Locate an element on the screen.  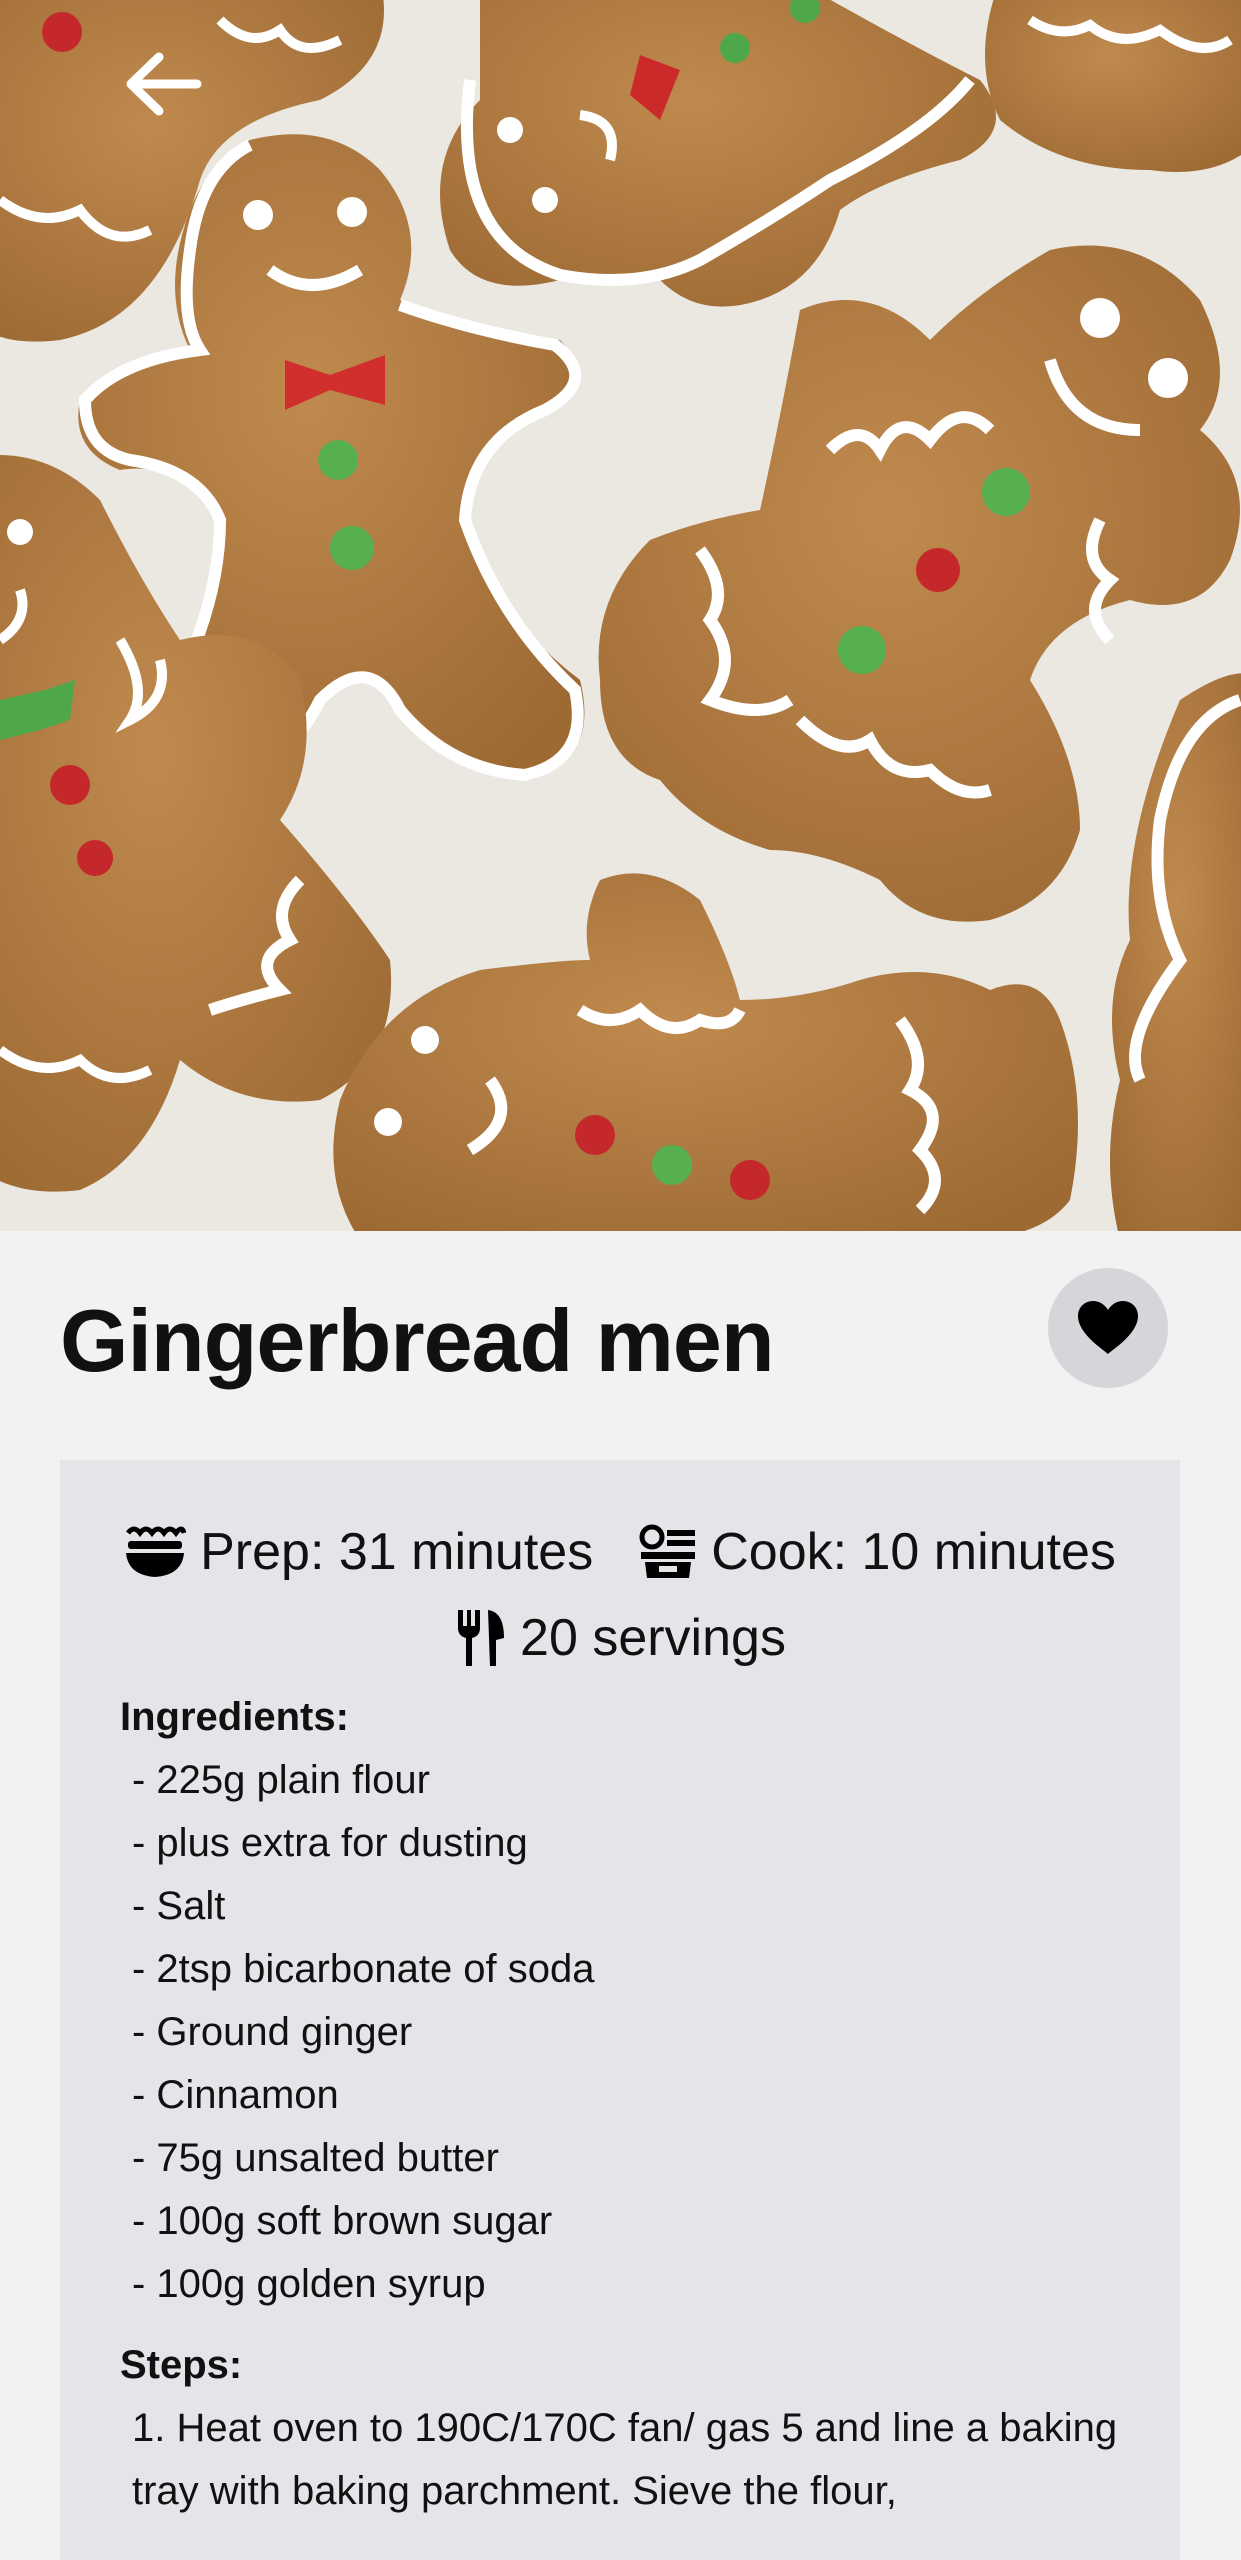
cooking-pot-icon is located at coordinates (667, 1551).